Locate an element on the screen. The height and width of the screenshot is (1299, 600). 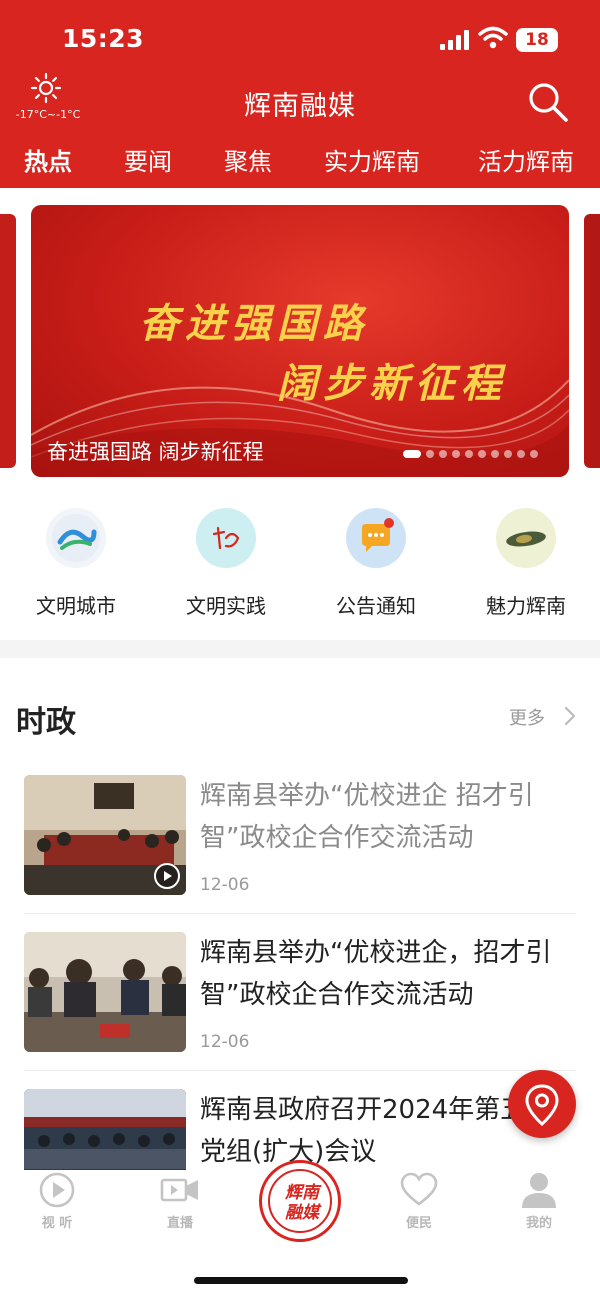
app-title: 辉南融媒 is located at coordinates (300, 106).